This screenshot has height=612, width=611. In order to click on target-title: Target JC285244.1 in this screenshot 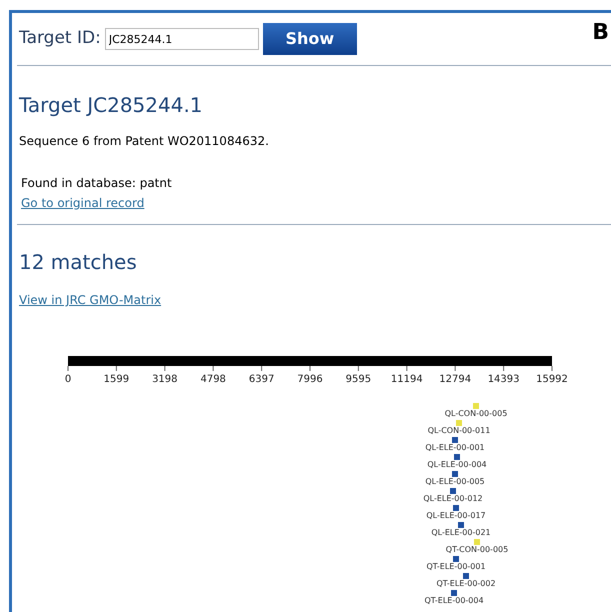, I will do `click(111, 105)`.